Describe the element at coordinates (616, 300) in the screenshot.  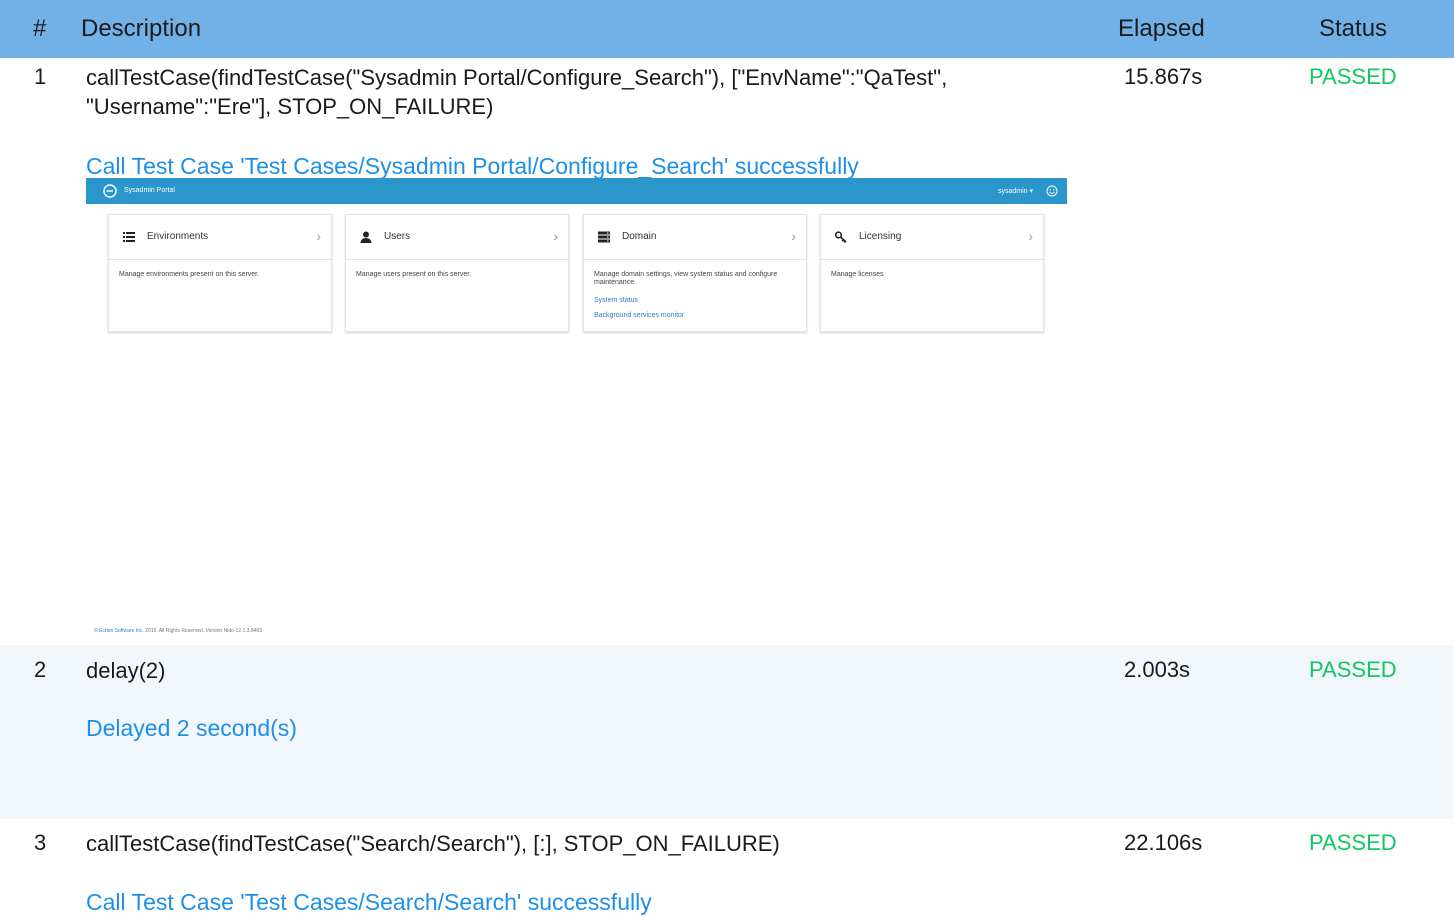
I see `system-status-link: System status` at that location.